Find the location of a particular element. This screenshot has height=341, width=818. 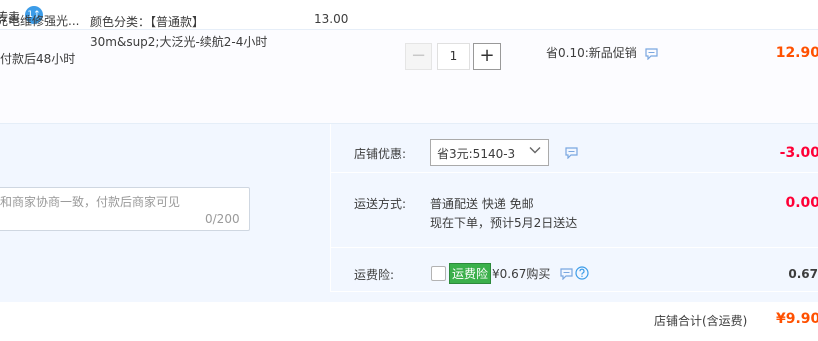

insurance-checkbox is located at coordinates (438, 273).